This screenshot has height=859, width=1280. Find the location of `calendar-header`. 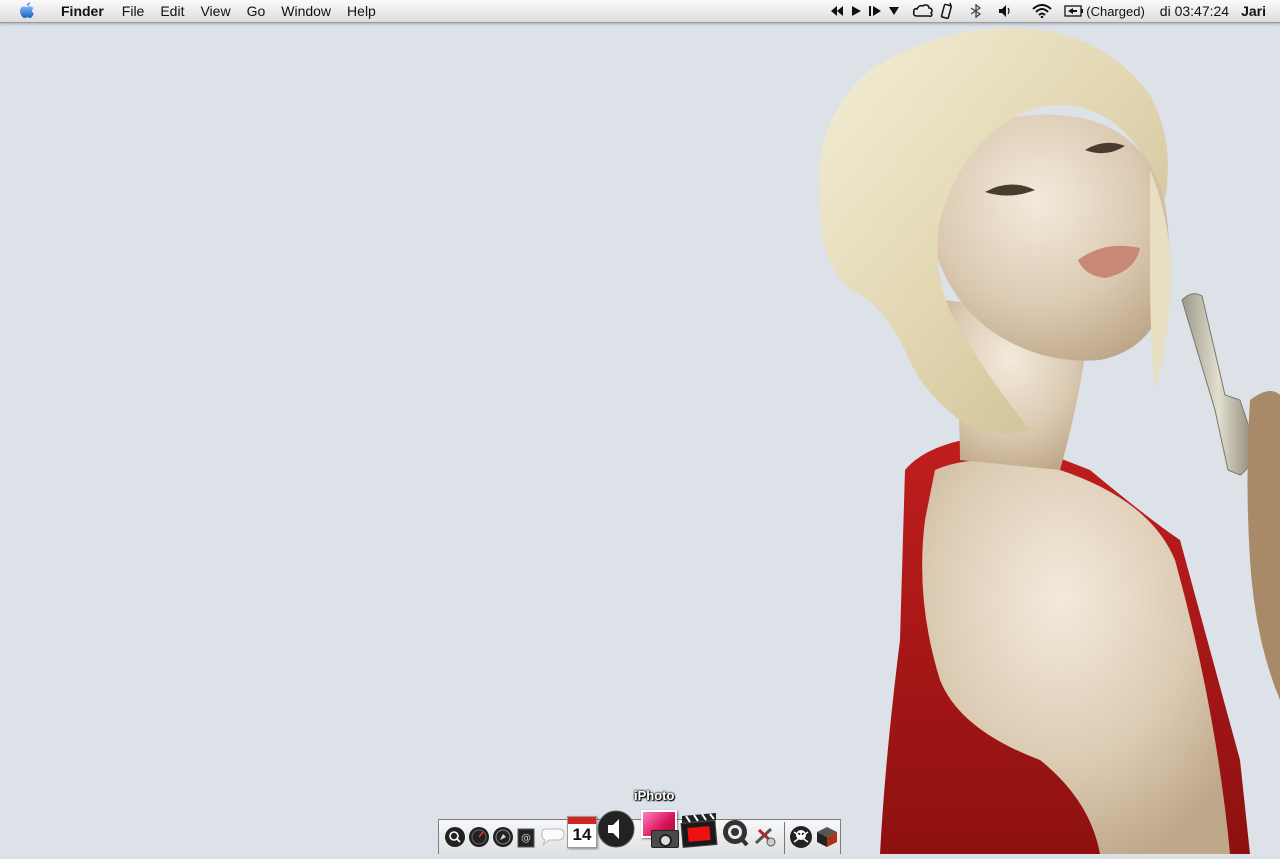

calendar-header is located at coordinates (582, 820).